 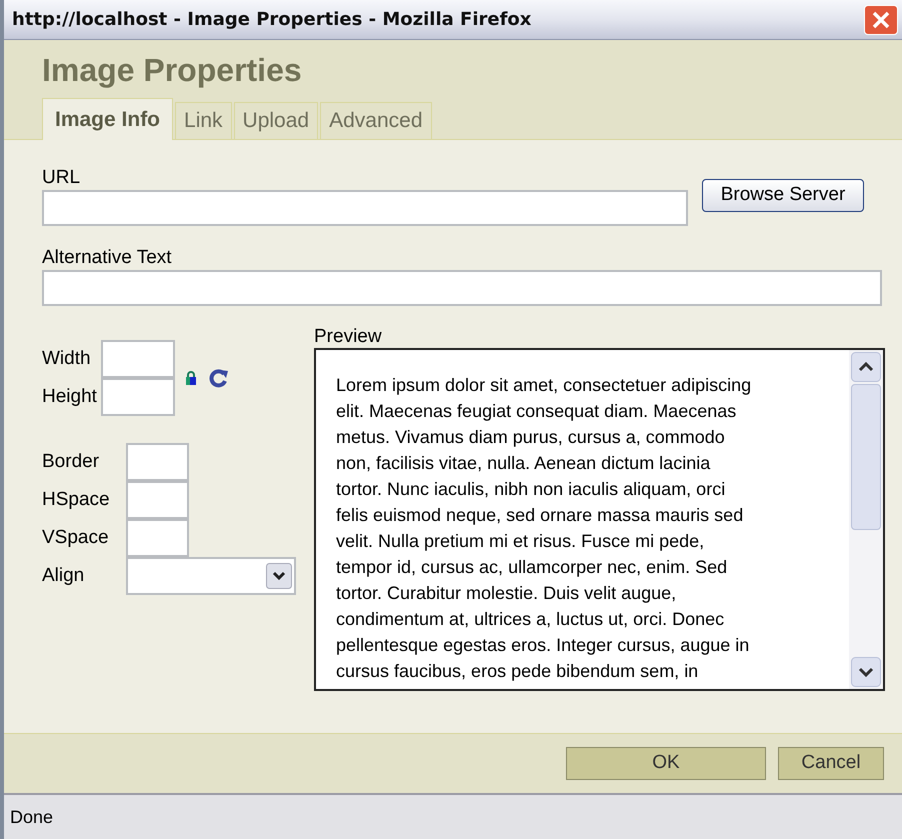 I want to click on alternative-text-field, so click(x=462, y=288).